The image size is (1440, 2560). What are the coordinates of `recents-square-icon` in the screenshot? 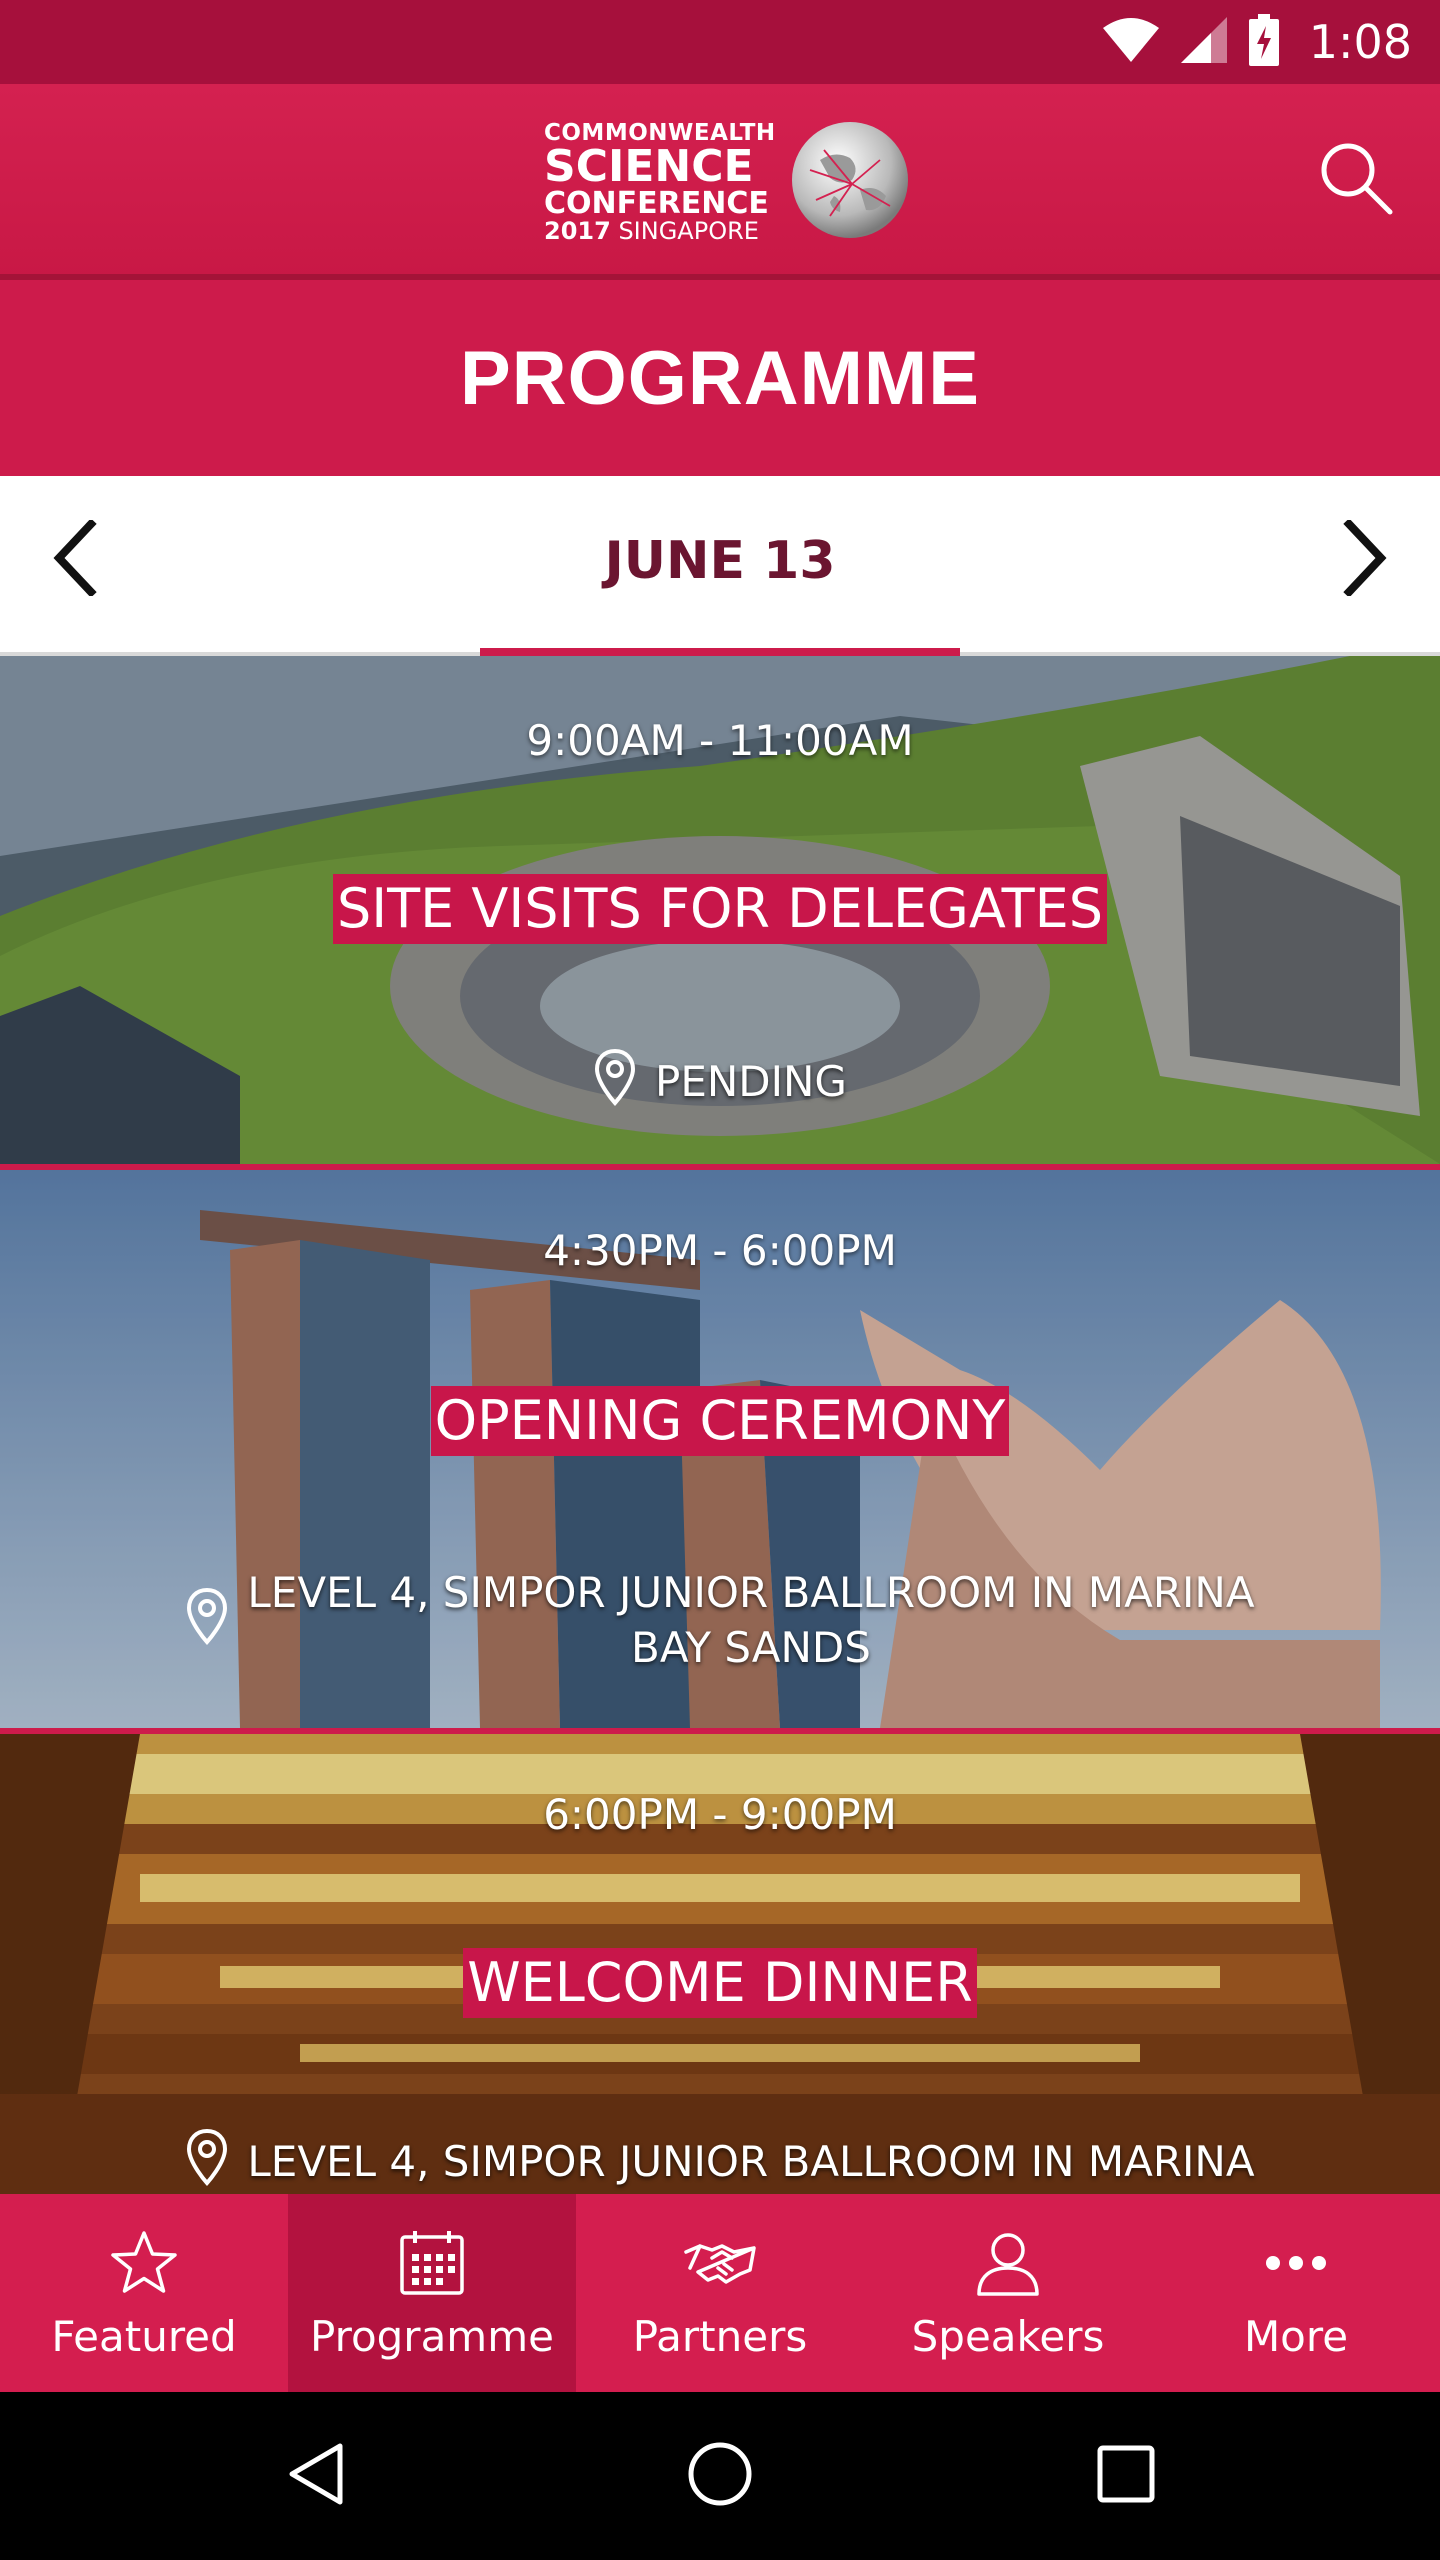 It's located at (1126, 2476).